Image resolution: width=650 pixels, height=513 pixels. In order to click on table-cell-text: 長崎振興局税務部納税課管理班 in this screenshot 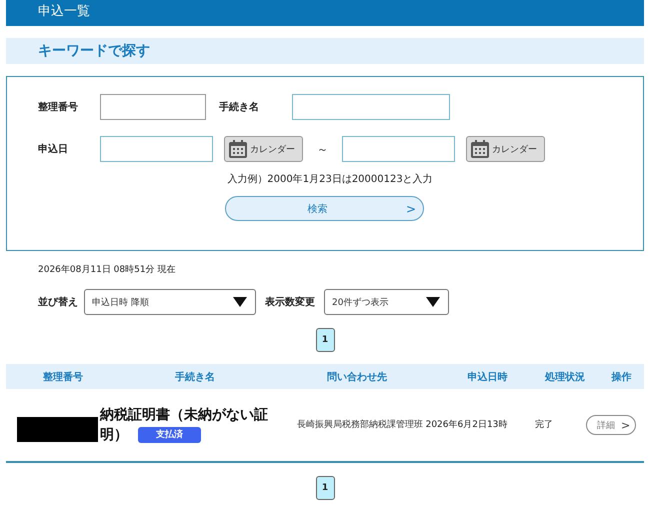, I will do `click(359, 425)`.